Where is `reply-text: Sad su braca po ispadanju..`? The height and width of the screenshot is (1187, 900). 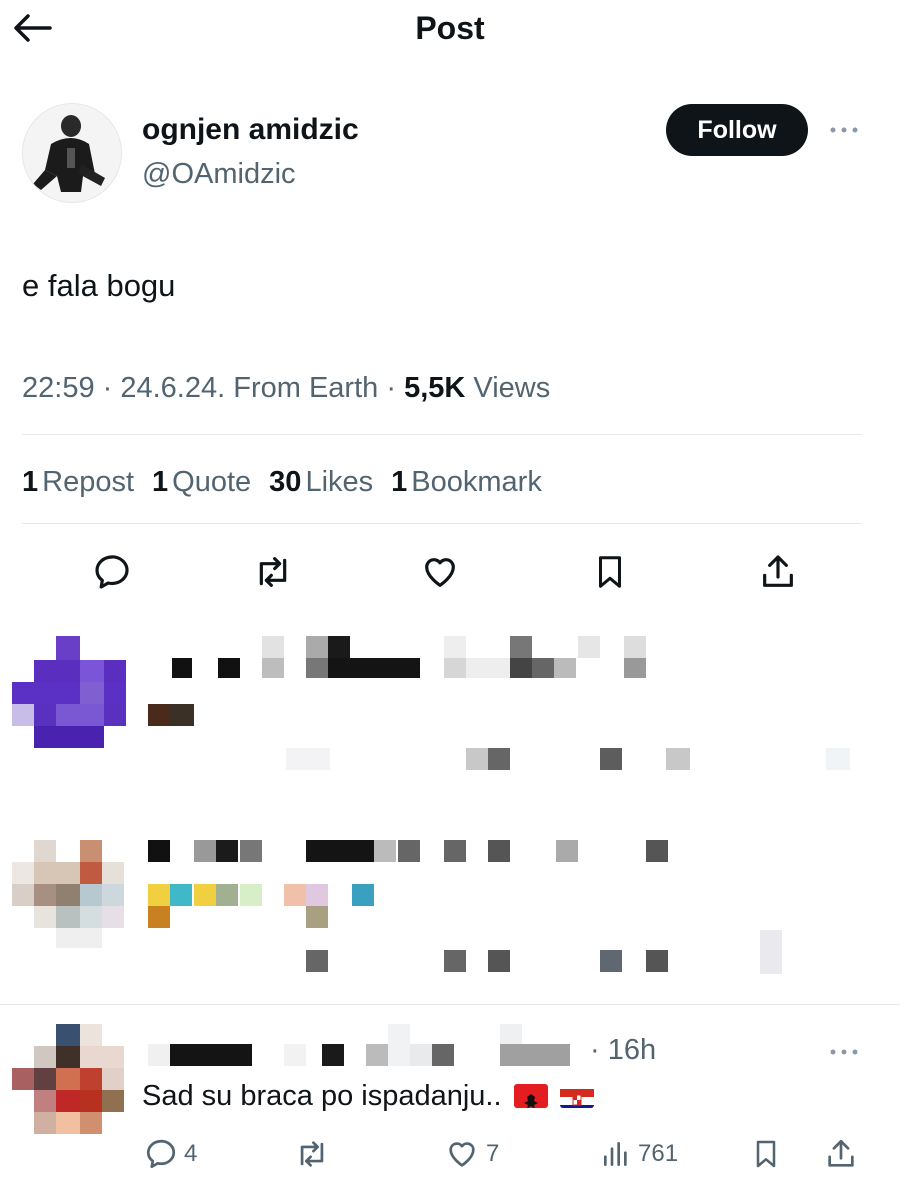 reply-text: Sad su braca po ispadanju.. is located at coordinates (368, 1096).